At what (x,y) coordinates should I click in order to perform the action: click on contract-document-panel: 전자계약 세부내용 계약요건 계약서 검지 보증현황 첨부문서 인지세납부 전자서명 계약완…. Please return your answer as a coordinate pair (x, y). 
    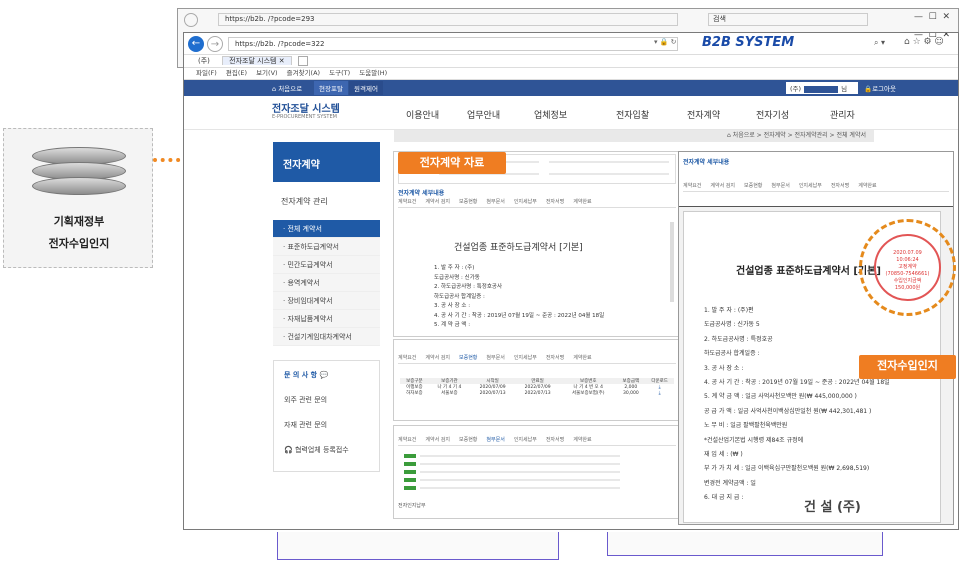
    Looking at the image, I should click on (537, 244).